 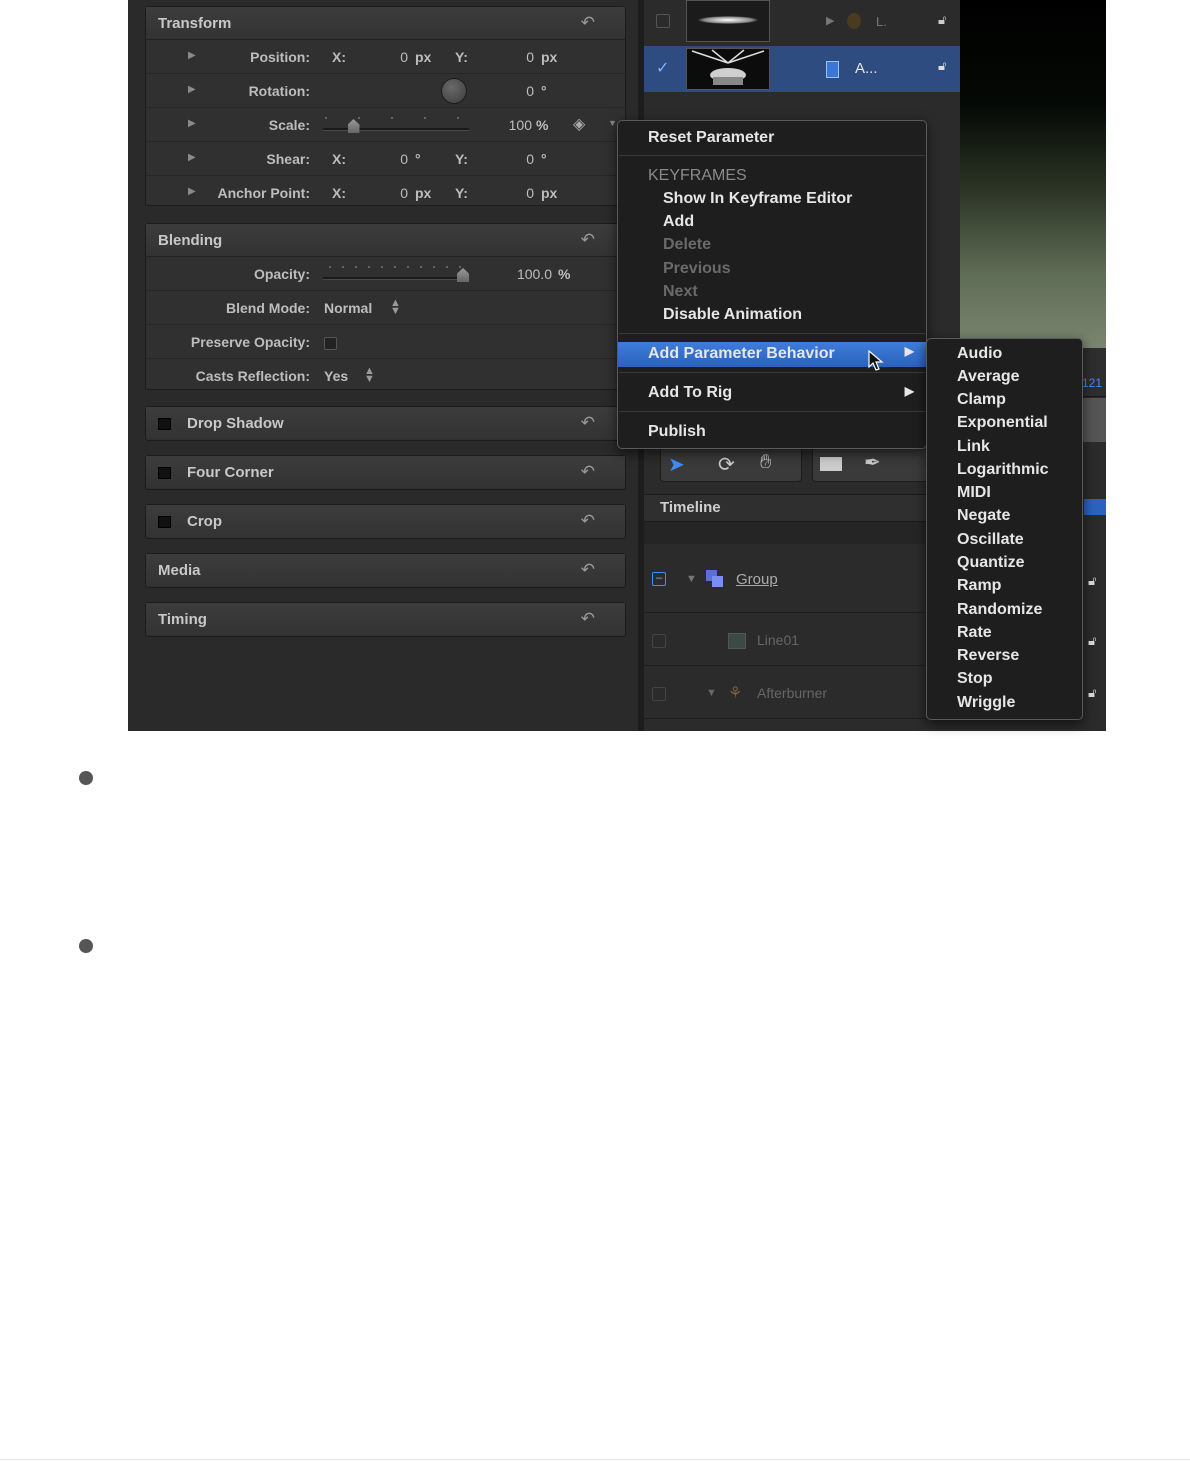 What do you see at coordinates (378, 193) in the screenshot?
I see `anchor-x-value: 0` at bounding box center [378, 193].